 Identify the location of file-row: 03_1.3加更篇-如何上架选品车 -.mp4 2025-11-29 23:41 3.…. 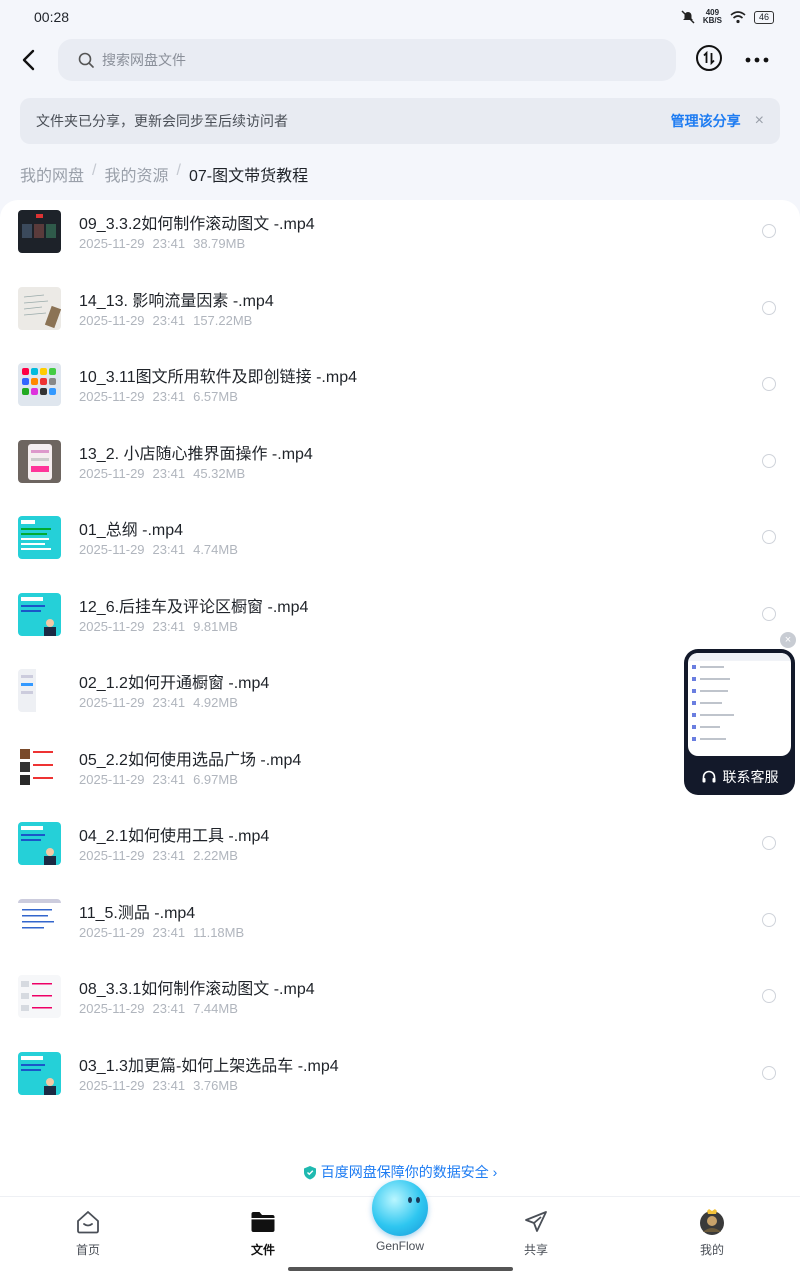
(400, 1080).